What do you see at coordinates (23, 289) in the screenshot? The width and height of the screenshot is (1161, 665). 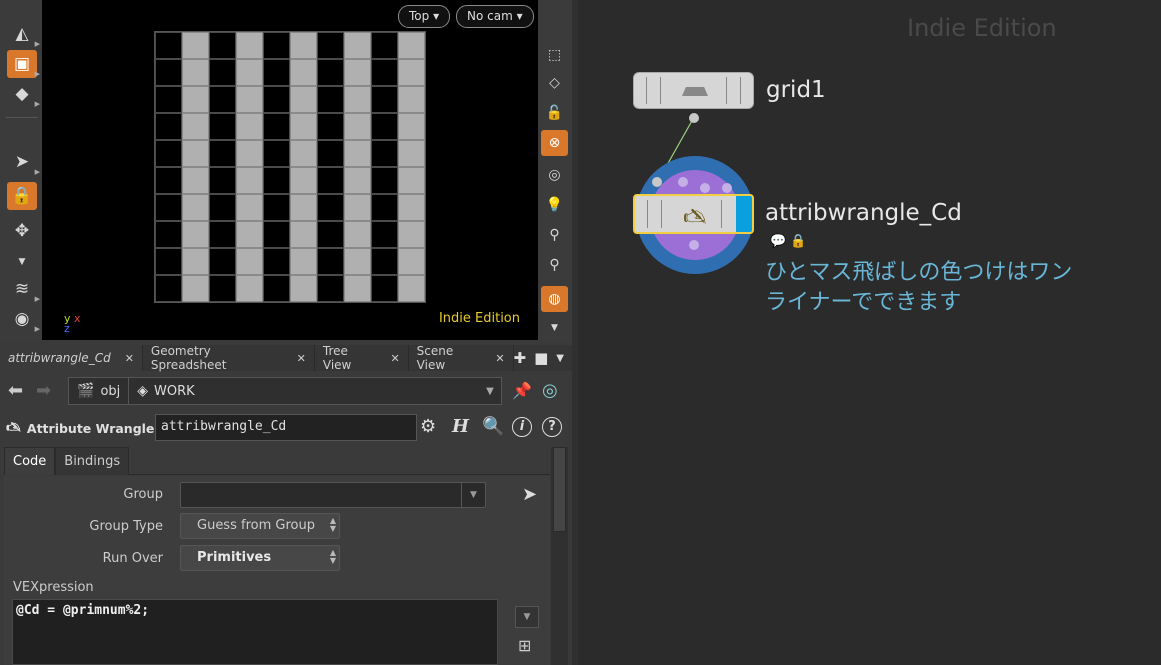 I see `layers-icon: ≋ ▶` at bounding box center [23, 289].